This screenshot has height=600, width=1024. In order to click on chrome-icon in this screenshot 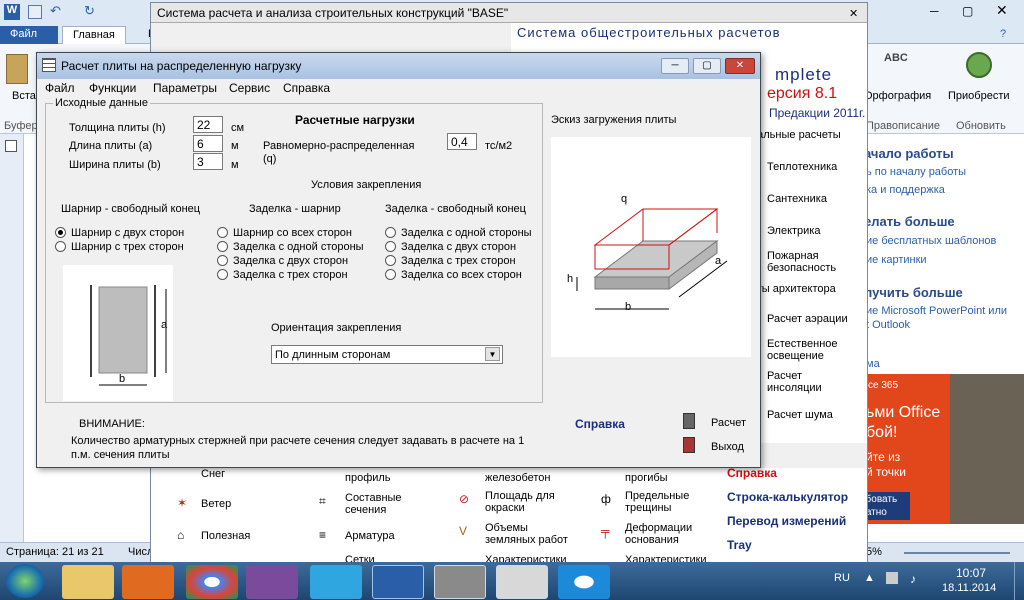, I will do `click(212, 582)`.